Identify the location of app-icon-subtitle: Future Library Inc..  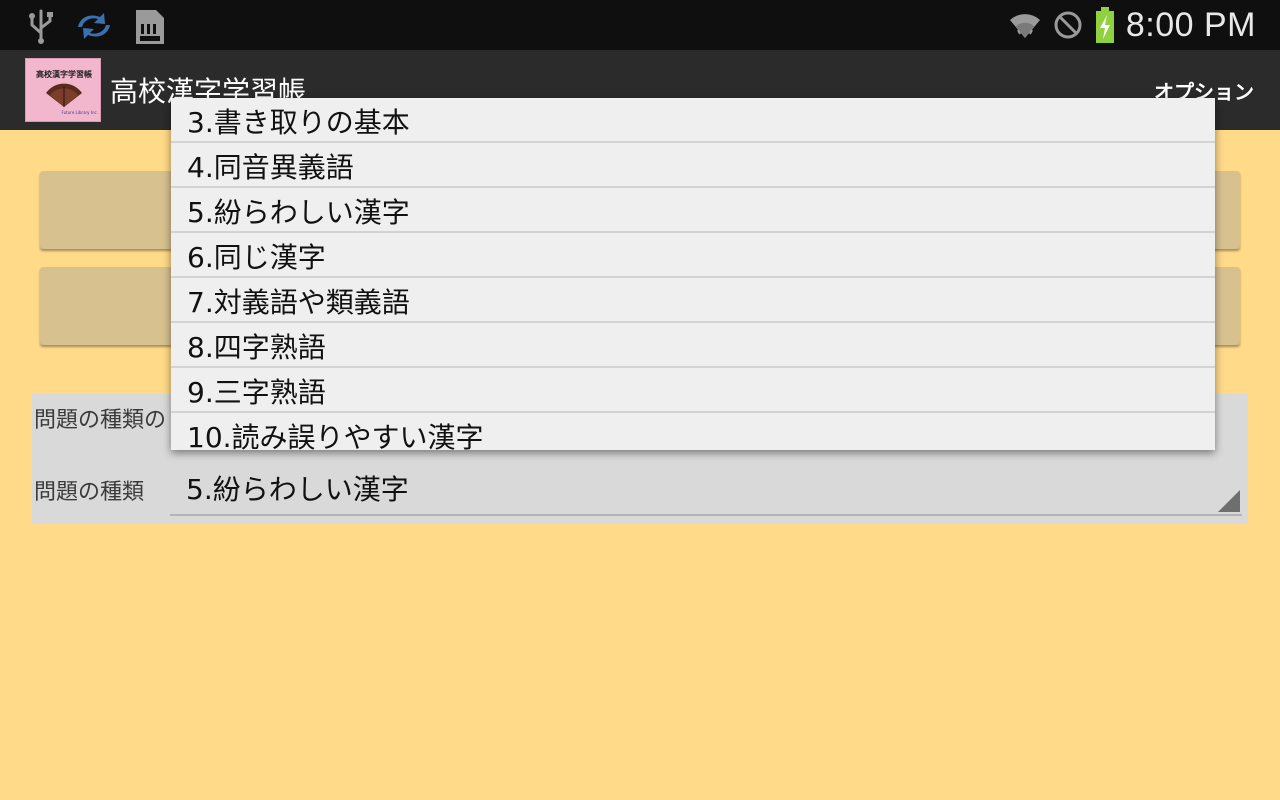
(79, 112).